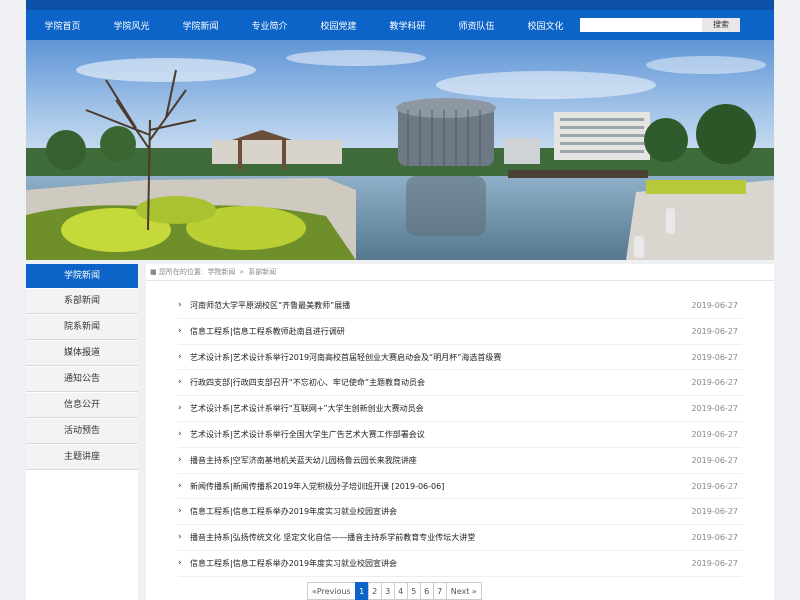 The width and height of the screenshot is (800, 600). What do you see at coordinates (413, 591) in the screenshot?
I see `pager-page-5: 5` at bounding box center [413, 591].